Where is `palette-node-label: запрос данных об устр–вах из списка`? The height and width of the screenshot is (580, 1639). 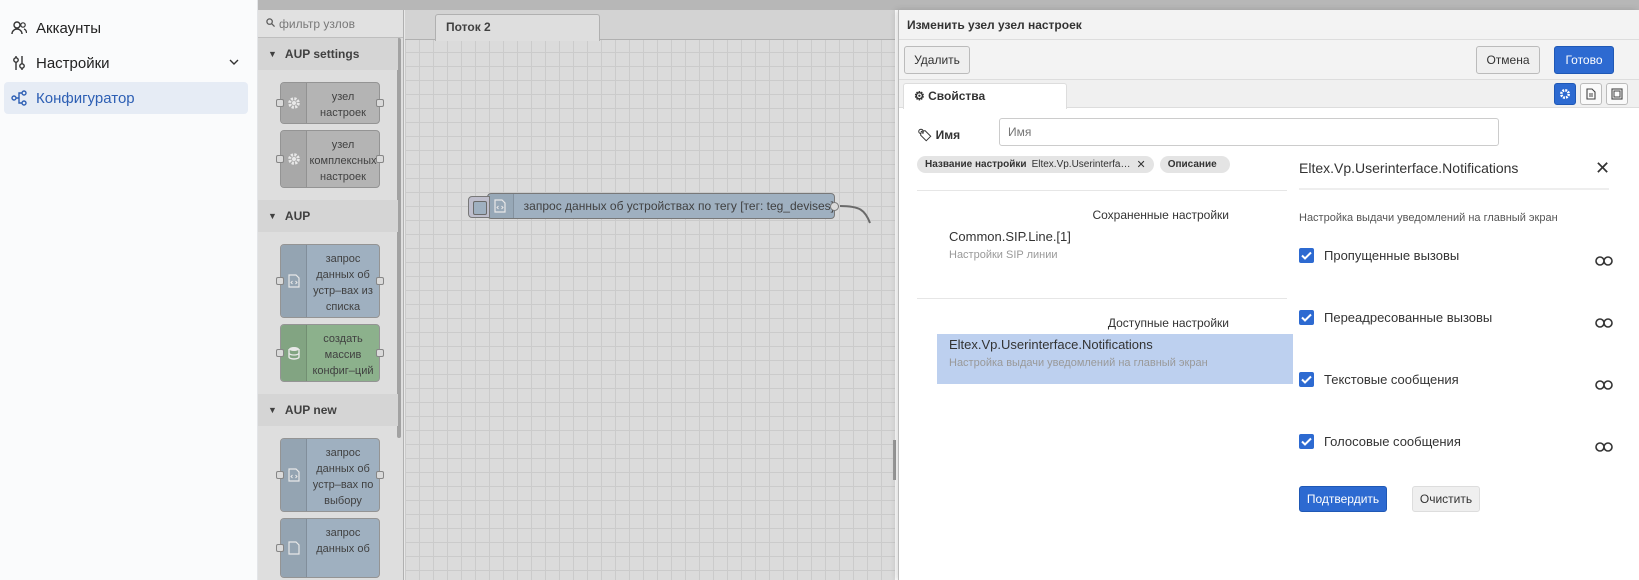
palette-node-label: запрос данных об устр–вах из списка is located at coordinates (343, 283).